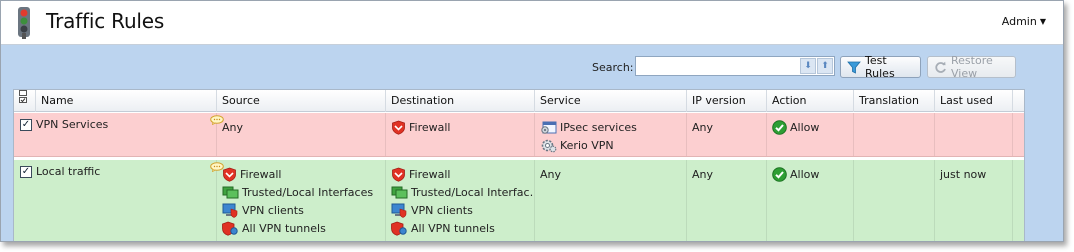 The width and height of the screenshot is (1074, 252). I want to click on test-rules-button: Test Rules, so click(880, 67).